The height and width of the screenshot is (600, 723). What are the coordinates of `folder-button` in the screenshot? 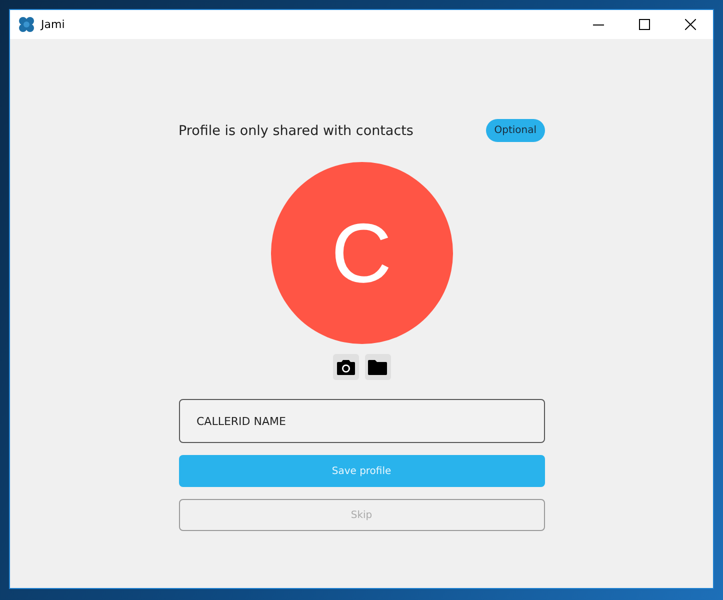 It's located at (377, 367).